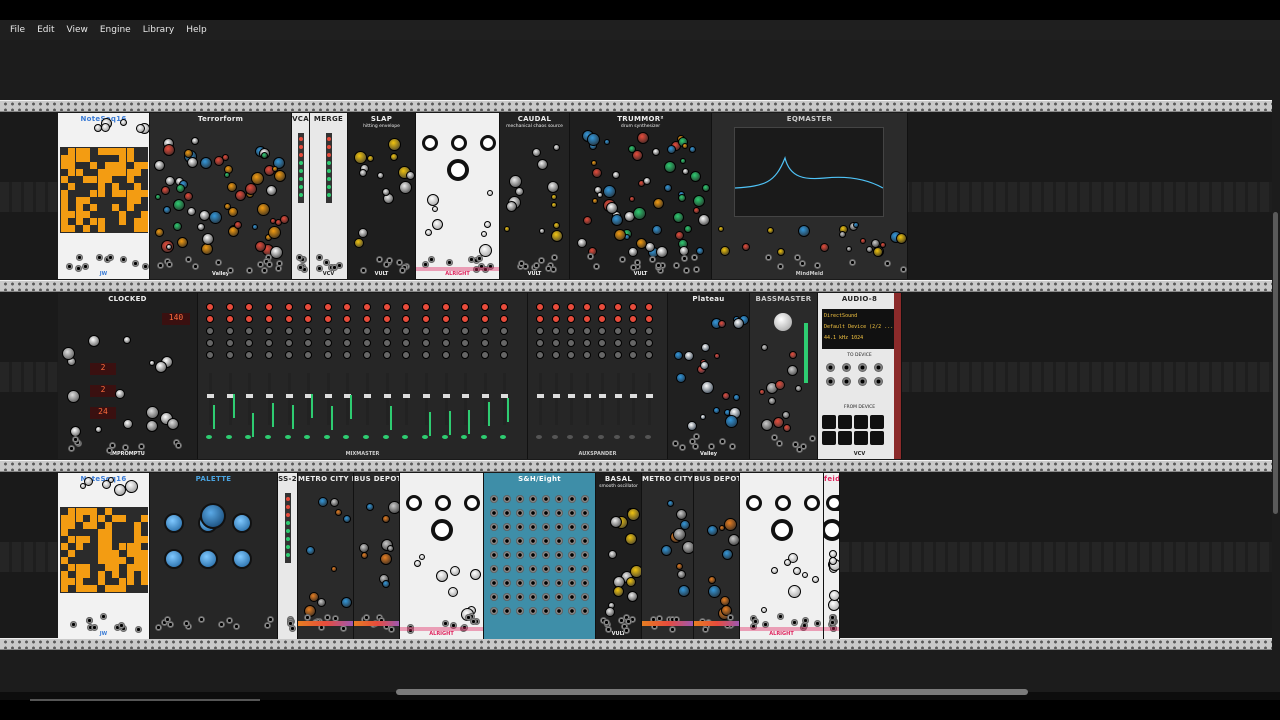  I want to click on module-caudal: CAUDAL mechanical chaos source VULT, so click(535, 196).